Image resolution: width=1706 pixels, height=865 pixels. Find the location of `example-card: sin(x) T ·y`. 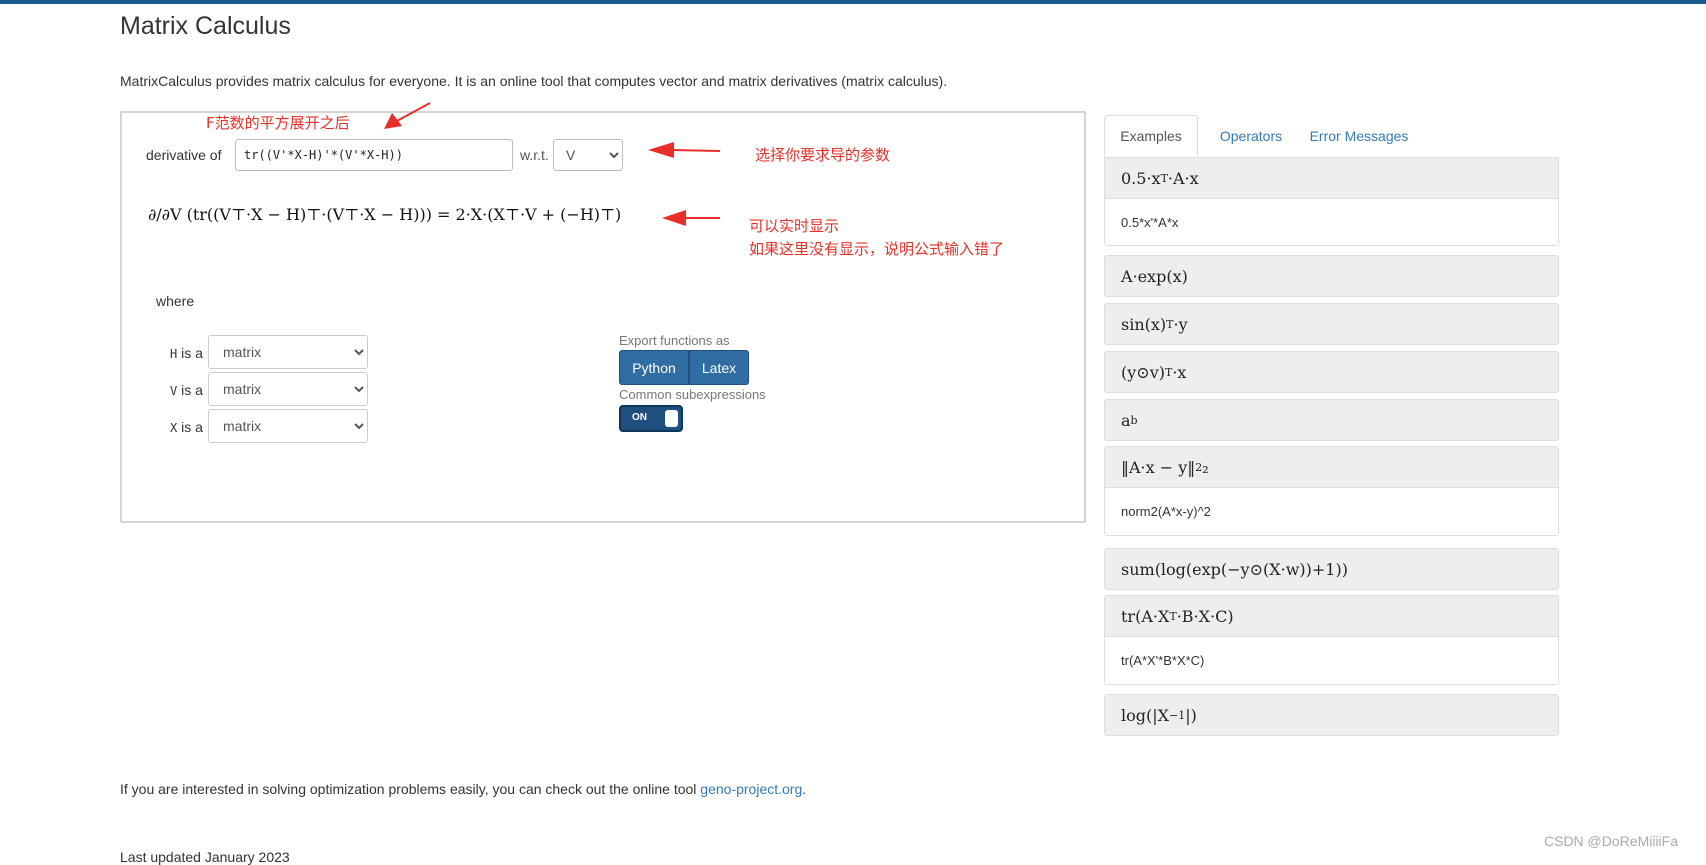

example-card: sin(x) T ·y is located at coordinates (1331, 324).